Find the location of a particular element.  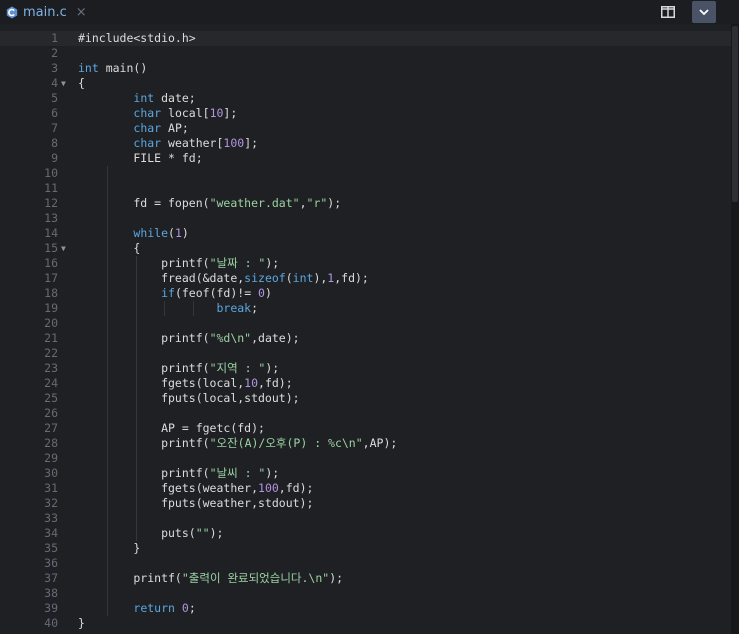

tab-close-icon: × is located at coordinates (81, 12).